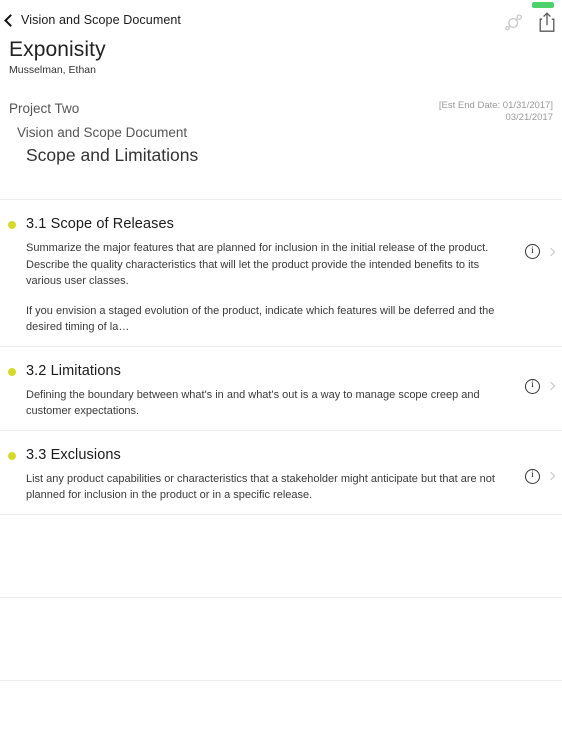 The width and height of the screenshot is (562, 750). I want to click on list-item-heading: 3.3 Exclusions, so click(73, 454).